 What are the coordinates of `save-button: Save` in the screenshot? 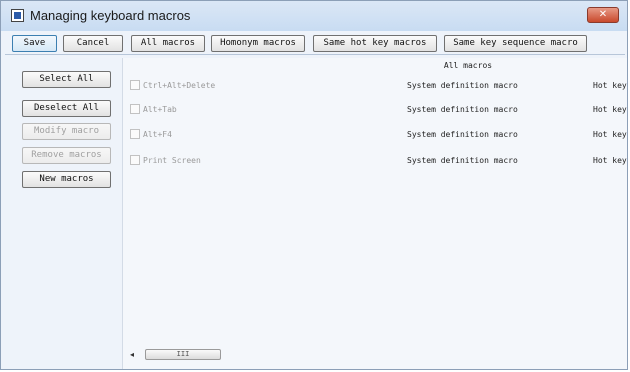 It's located at (34, 43).